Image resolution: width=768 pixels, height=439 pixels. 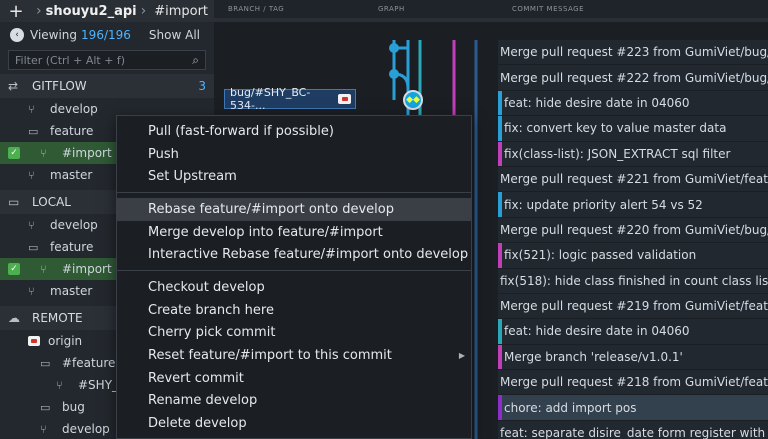 What do you see at coordinates (181, 11) in the screenshot?
I see `current-branch: #import` at bounding box center [181, 11].